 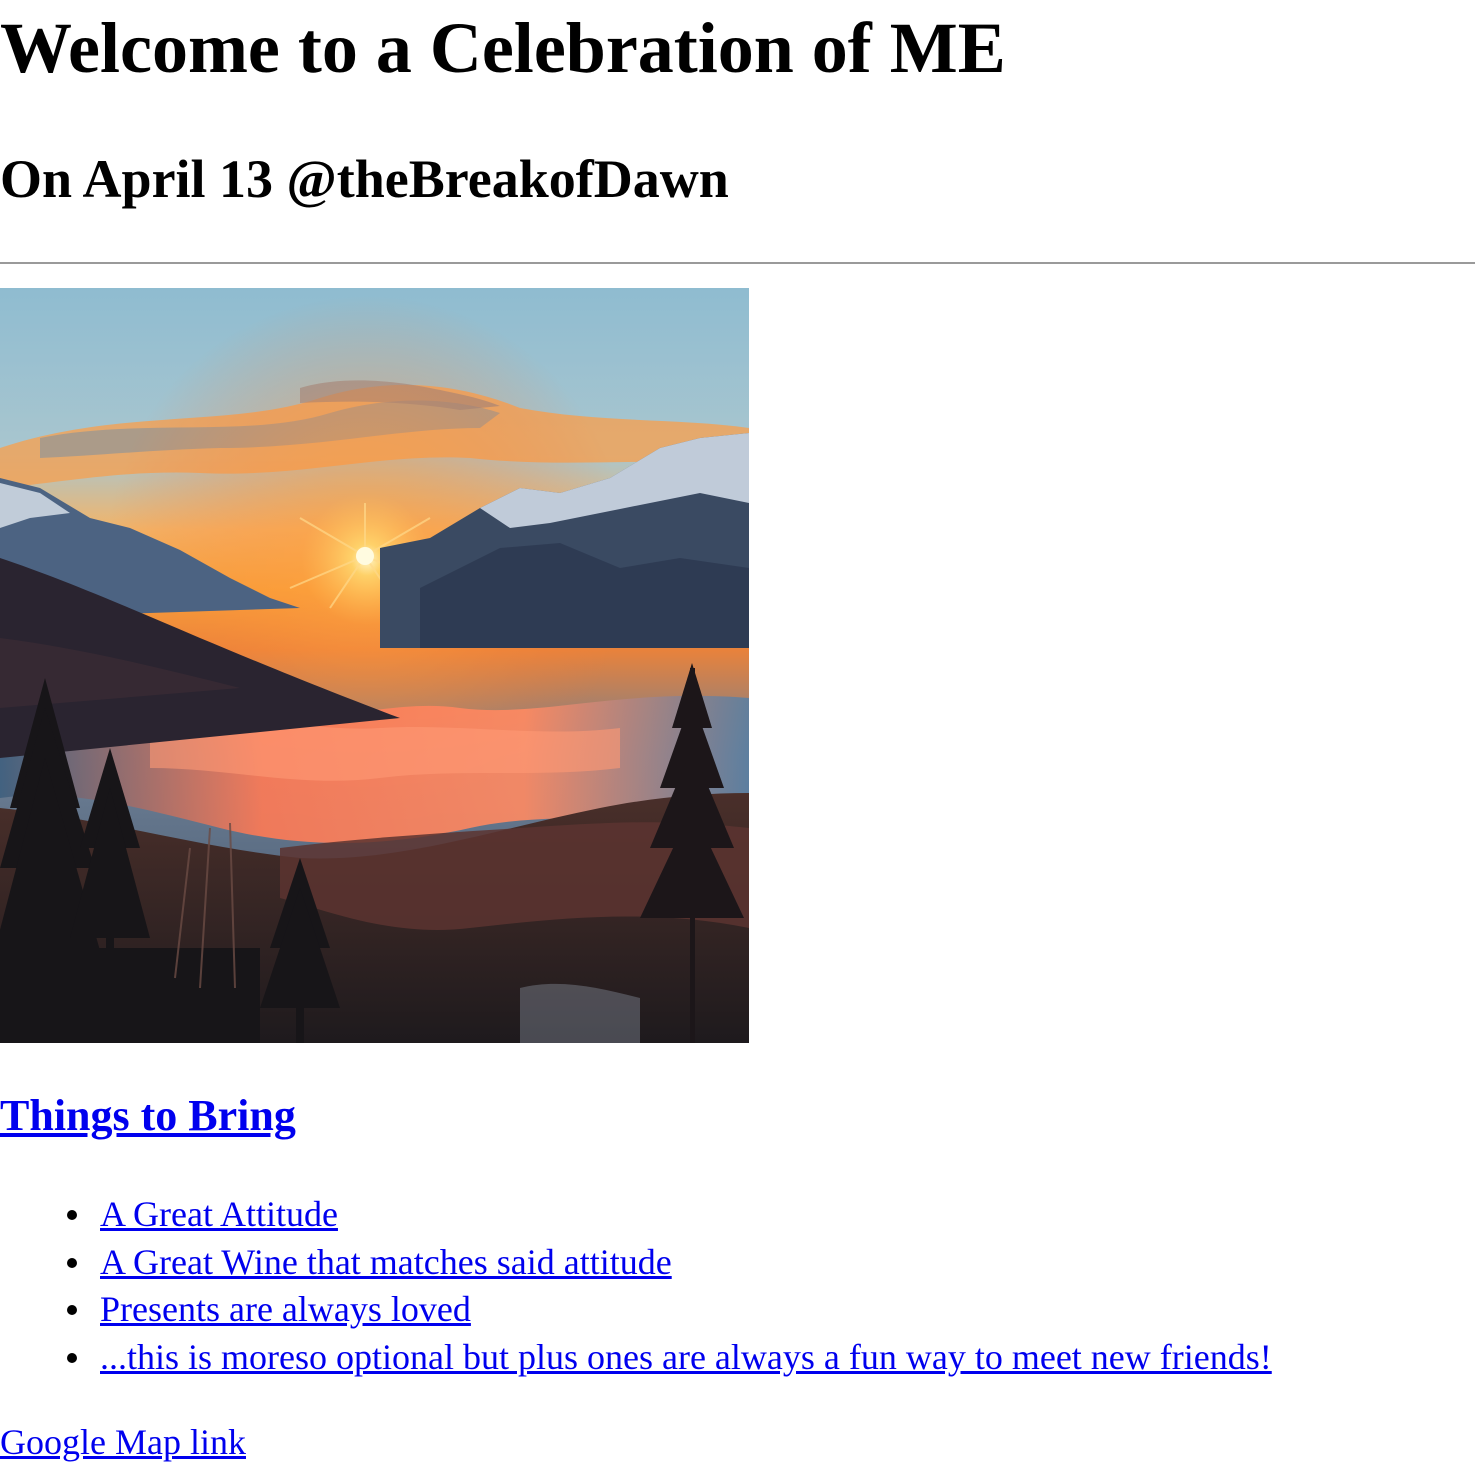 What do you see at coordinates (669, 1215) in the screenshot?
I see `list-item: A Great Attitude` at bounding box center [669, 1215].